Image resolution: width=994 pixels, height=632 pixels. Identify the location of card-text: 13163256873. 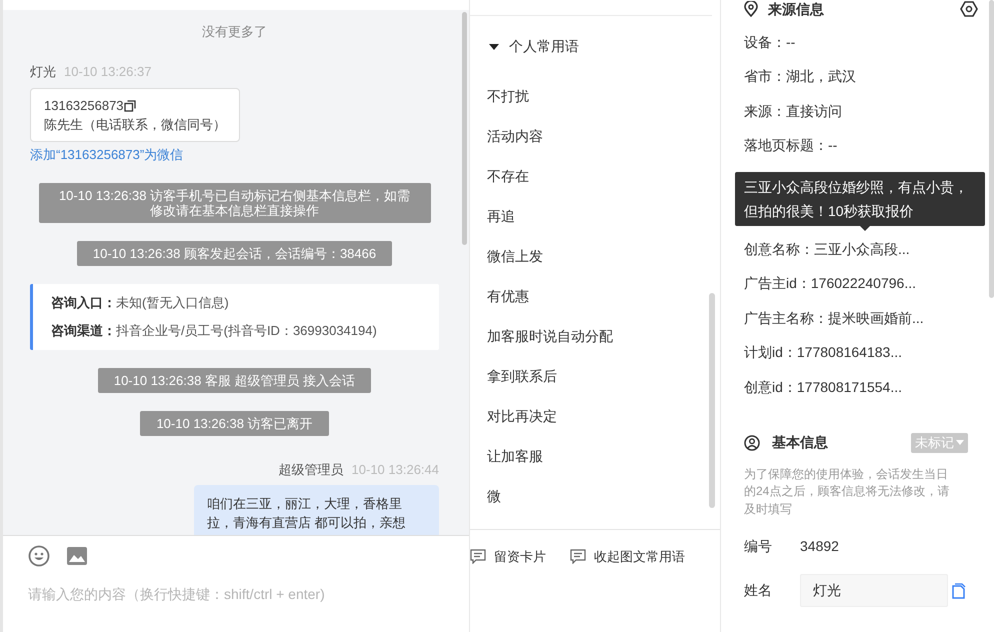
(84, 106).